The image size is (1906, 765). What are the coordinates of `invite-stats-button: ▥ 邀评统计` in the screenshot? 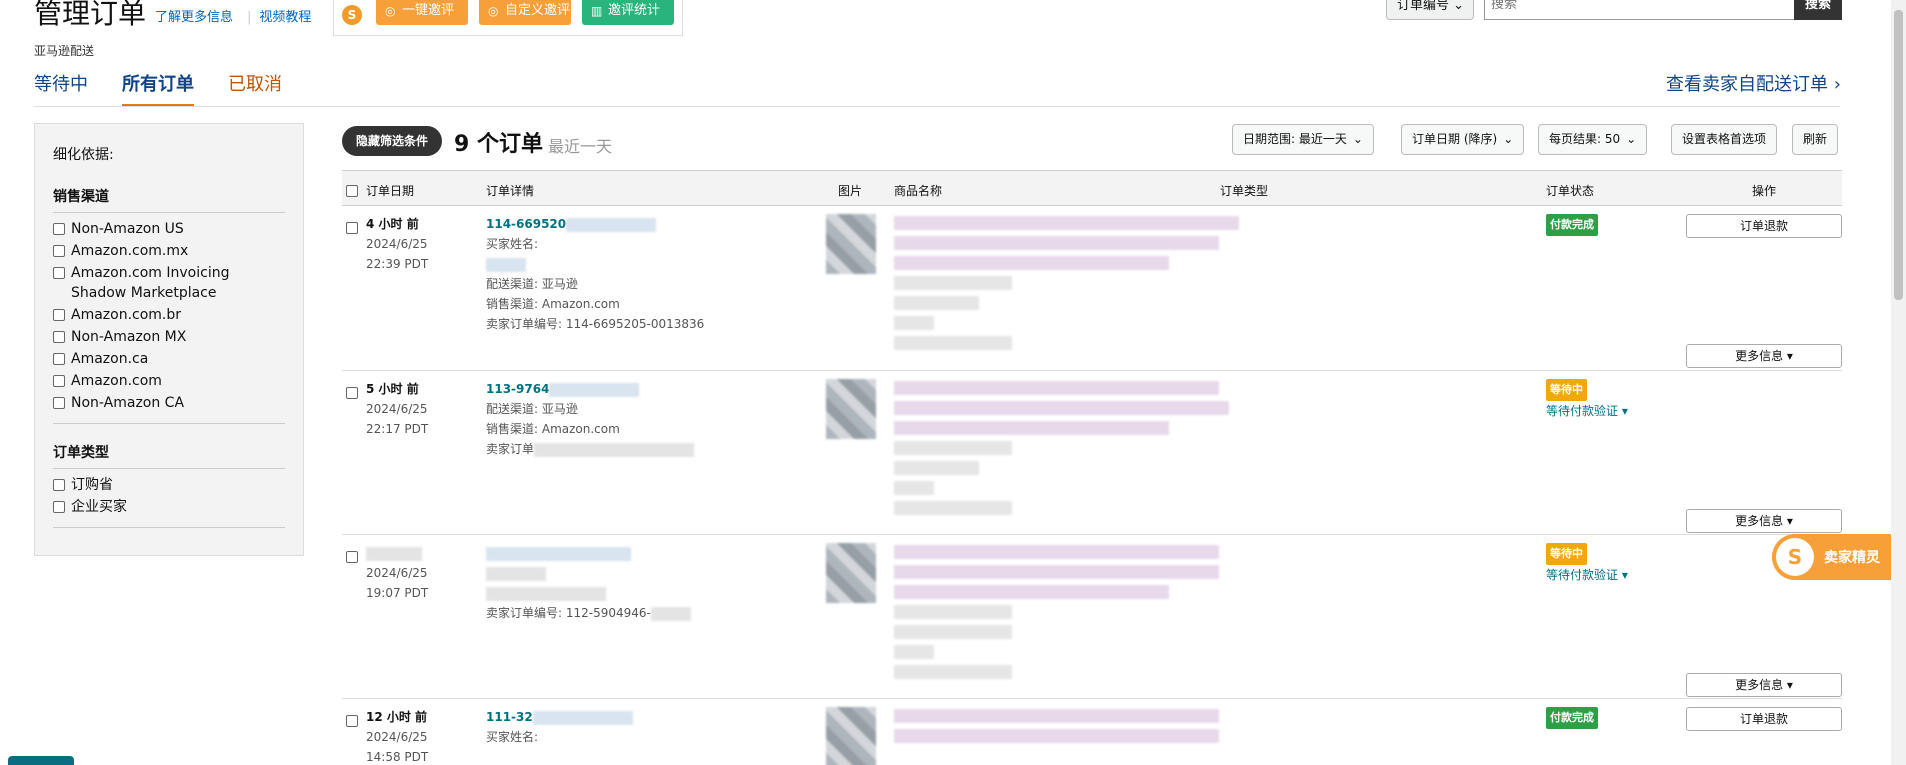 It's located at (628, 12).